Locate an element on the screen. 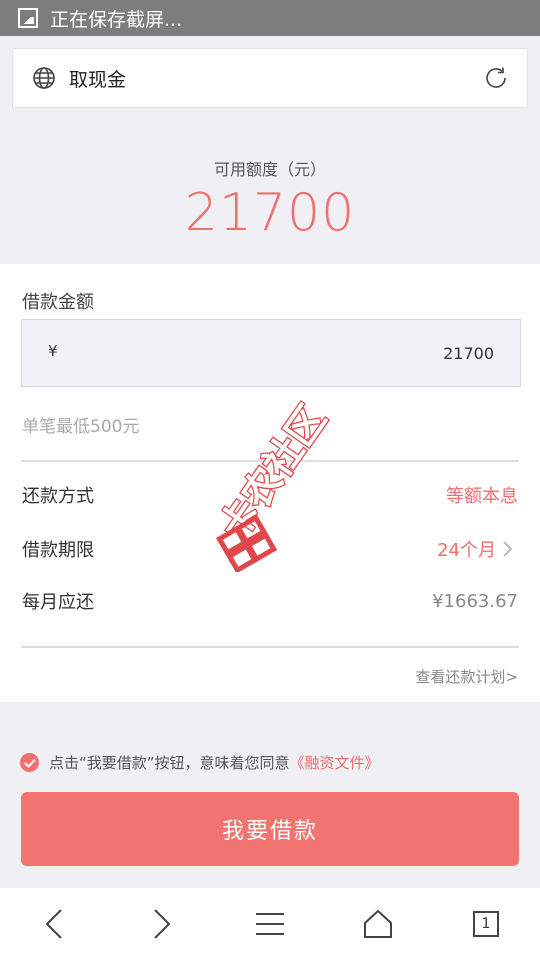 This screenshot has height=960, width=540. tabs-button: 1 is located at coordinates (486, 924).